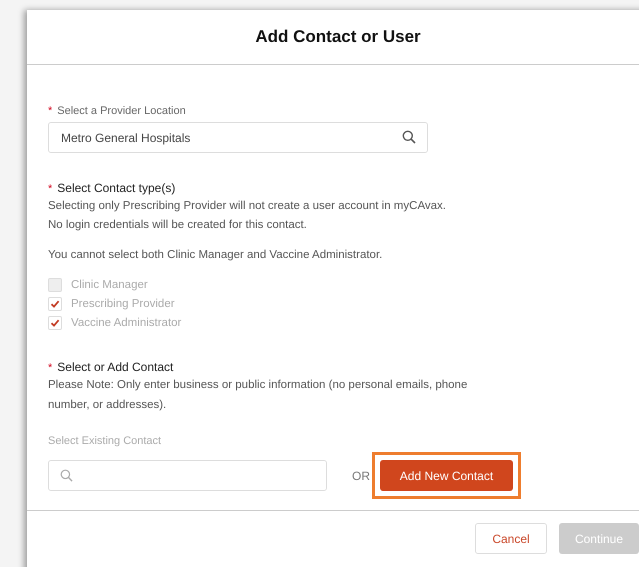 This screenshot has height=567, width=639. Describe the element at coordinates (258, 395) in the screenshot. I see `note-text: Please Note: Only enter business or public information (no personal emails, phone number, or addresses).` at that location.